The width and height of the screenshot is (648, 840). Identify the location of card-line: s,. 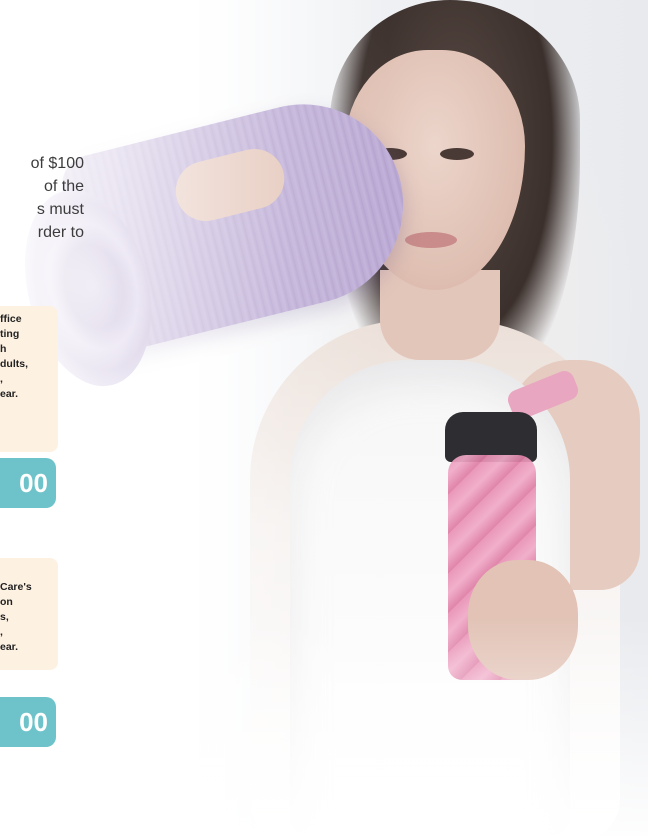
(4, 617).